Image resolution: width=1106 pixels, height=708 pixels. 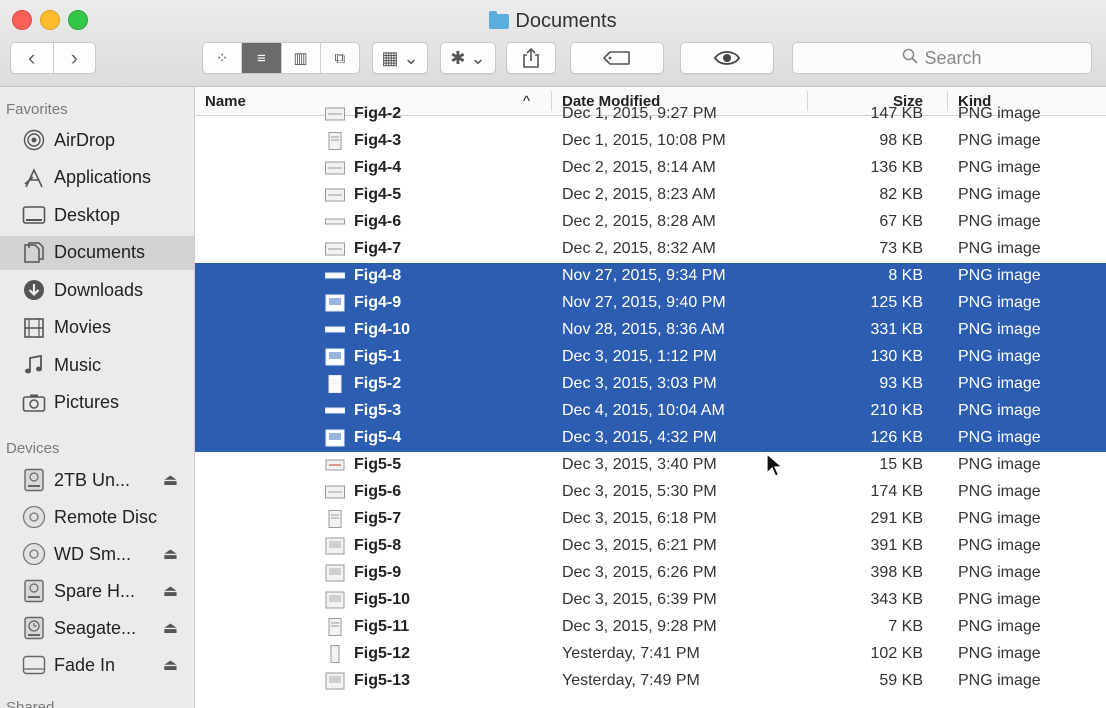 What do you see at coordinates (639, 572) in the screenshot?
I see `file-date-modified: Dec 3, 2015, 6:26 PM` at bounding box center [639, 572].